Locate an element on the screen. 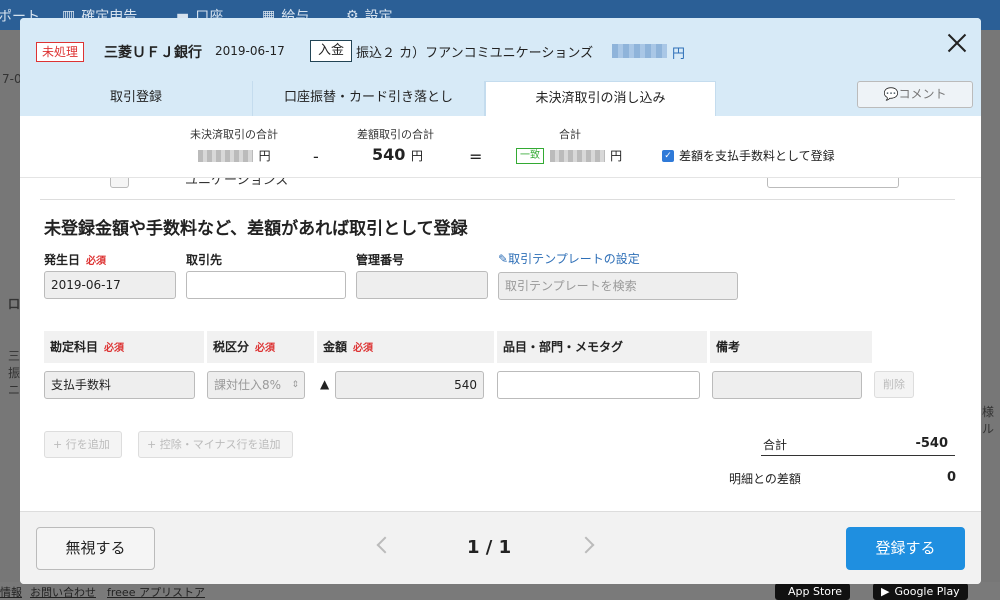 The width and height of the screenshot is (1000, 600). tax-select: 課対仕入8% ⇕ is located at coordinates (256, 385).